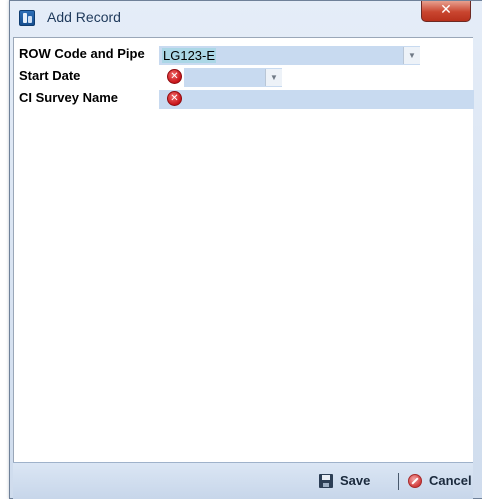 Image resolution: width=482 pixels, height=499 pixels. Describe the element at coordinates (415, 481) in the screenshot. I see `cancel-icon` at that location.